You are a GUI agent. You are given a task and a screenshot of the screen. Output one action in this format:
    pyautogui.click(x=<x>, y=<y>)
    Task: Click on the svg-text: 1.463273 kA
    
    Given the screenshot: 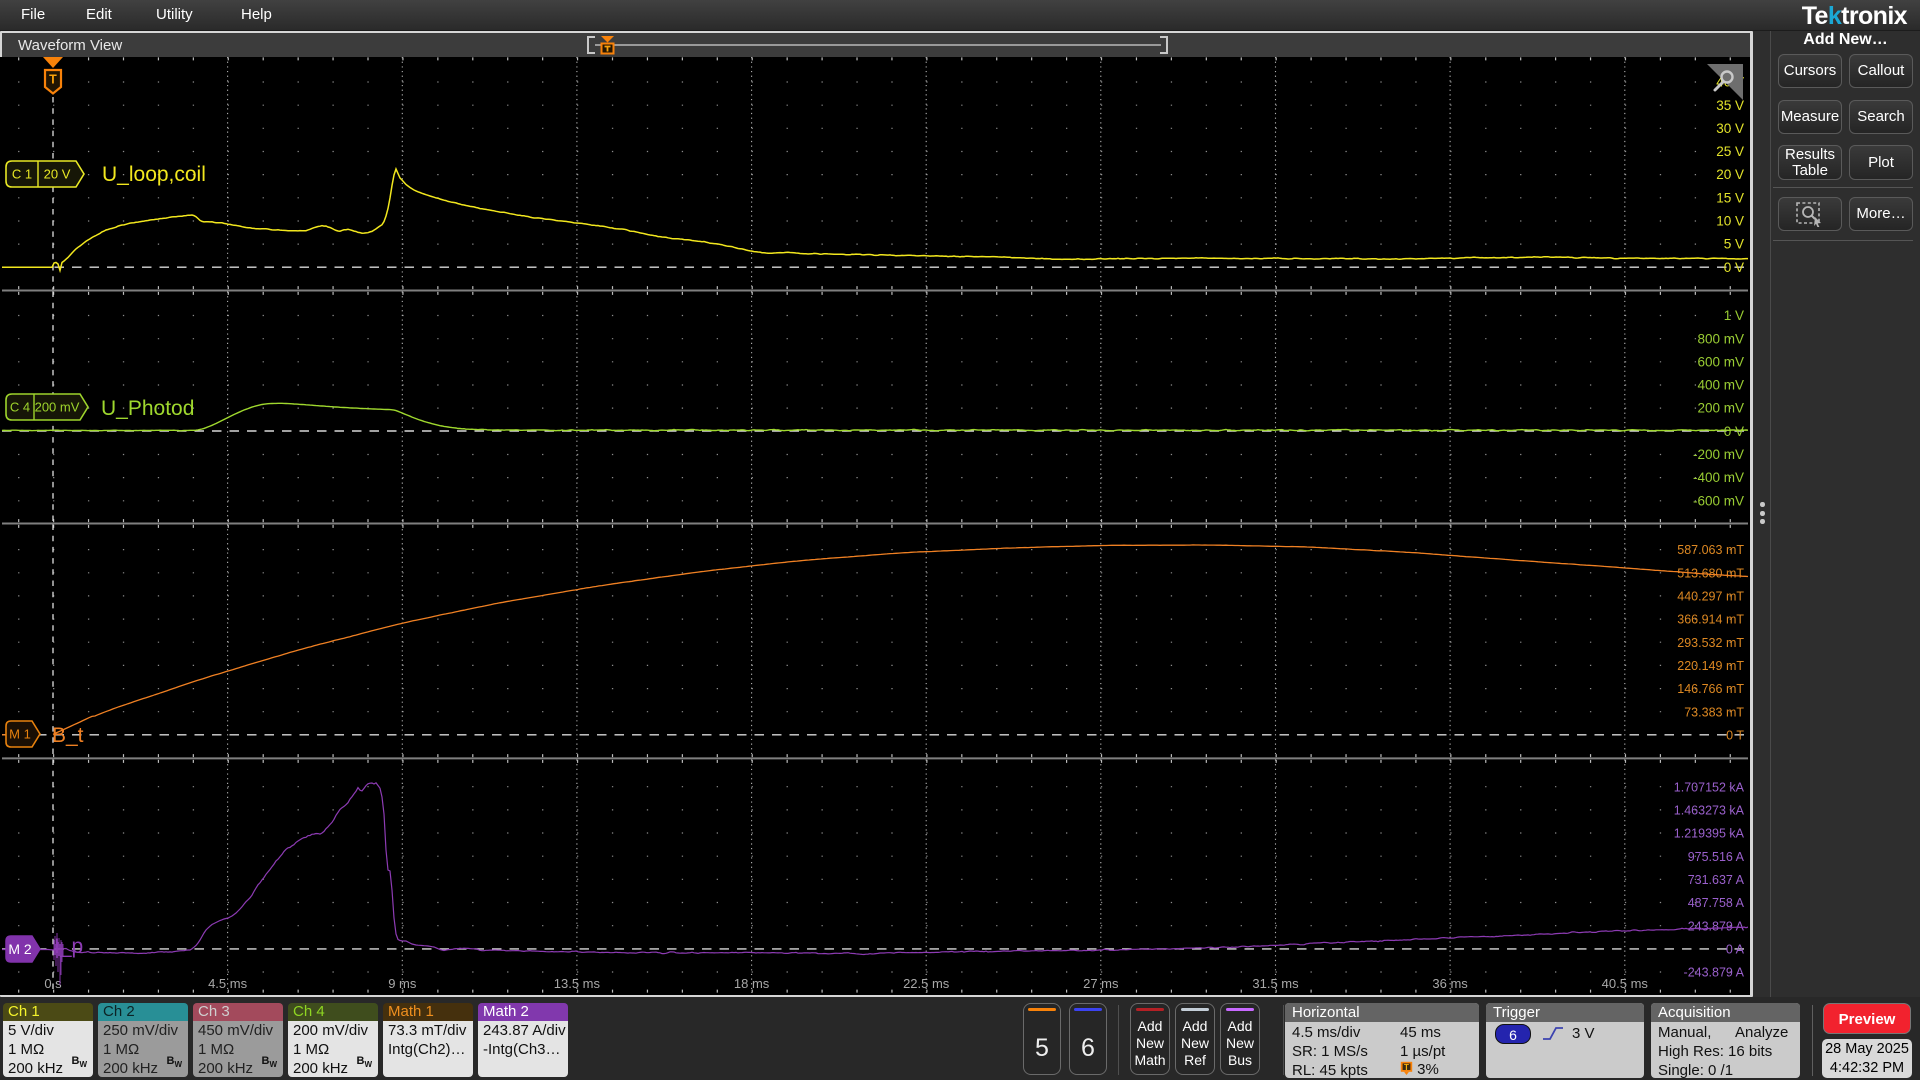 What is the action you would take?
    pyautogui.click(x=1709, y=811)
    